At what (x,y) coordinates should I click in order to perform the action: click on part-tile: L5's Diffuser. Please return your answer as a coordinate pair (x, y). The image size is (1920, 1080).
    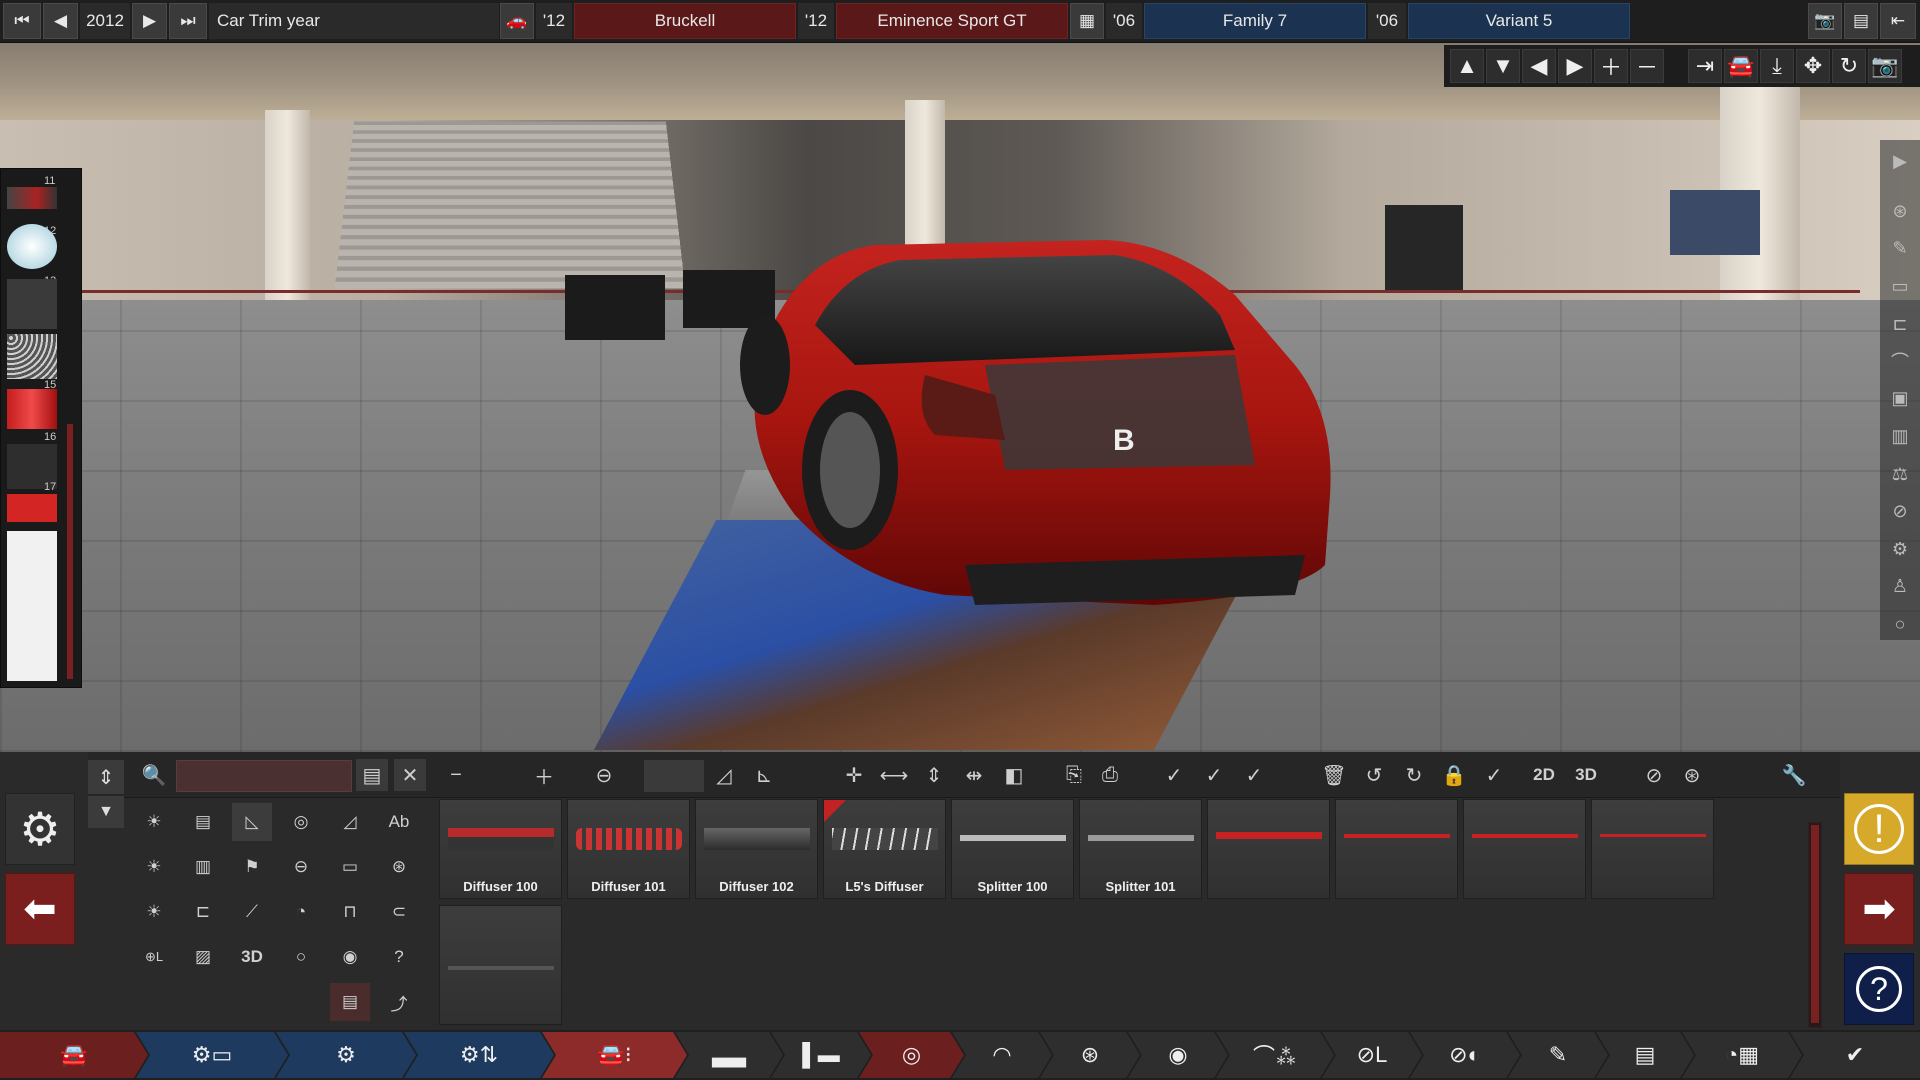
    Looking at the image, I should click on (884, 849).